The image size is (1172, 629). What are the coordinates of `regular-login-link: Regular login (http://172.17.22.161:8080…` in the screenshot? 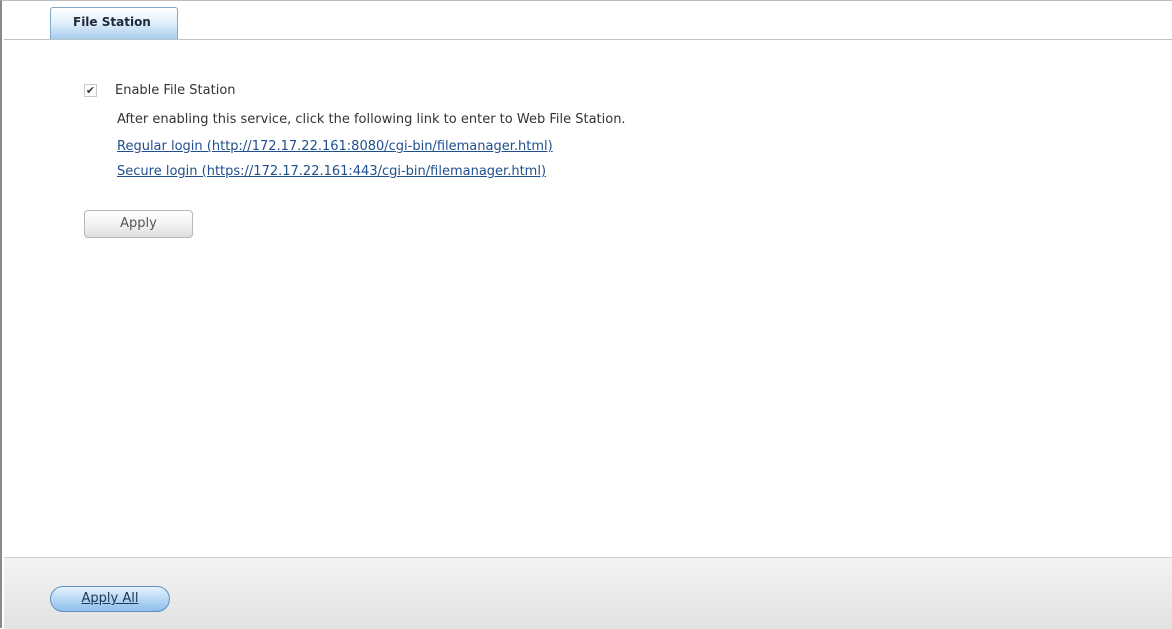 It's located at (335, 146).